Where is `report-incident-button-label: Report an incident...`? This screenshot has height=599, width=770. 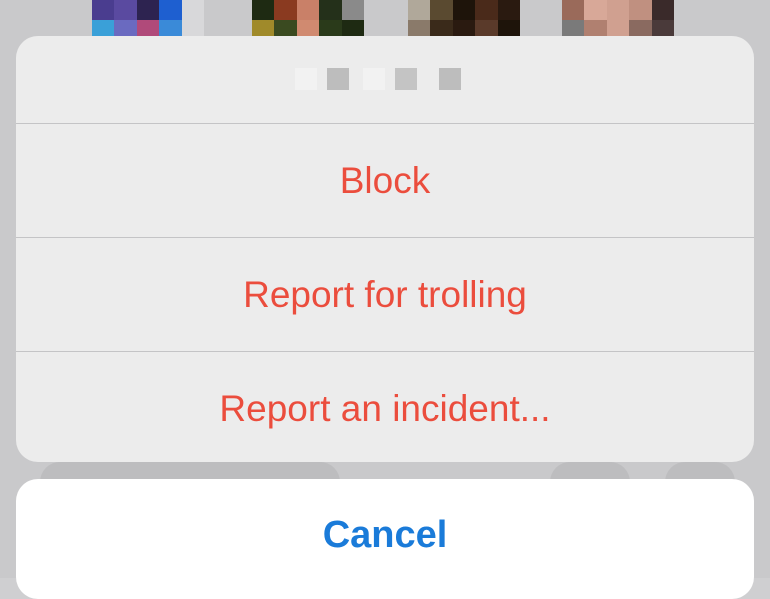 report-incident-button-label: Report an incident... is located at coordinates (385, 408).